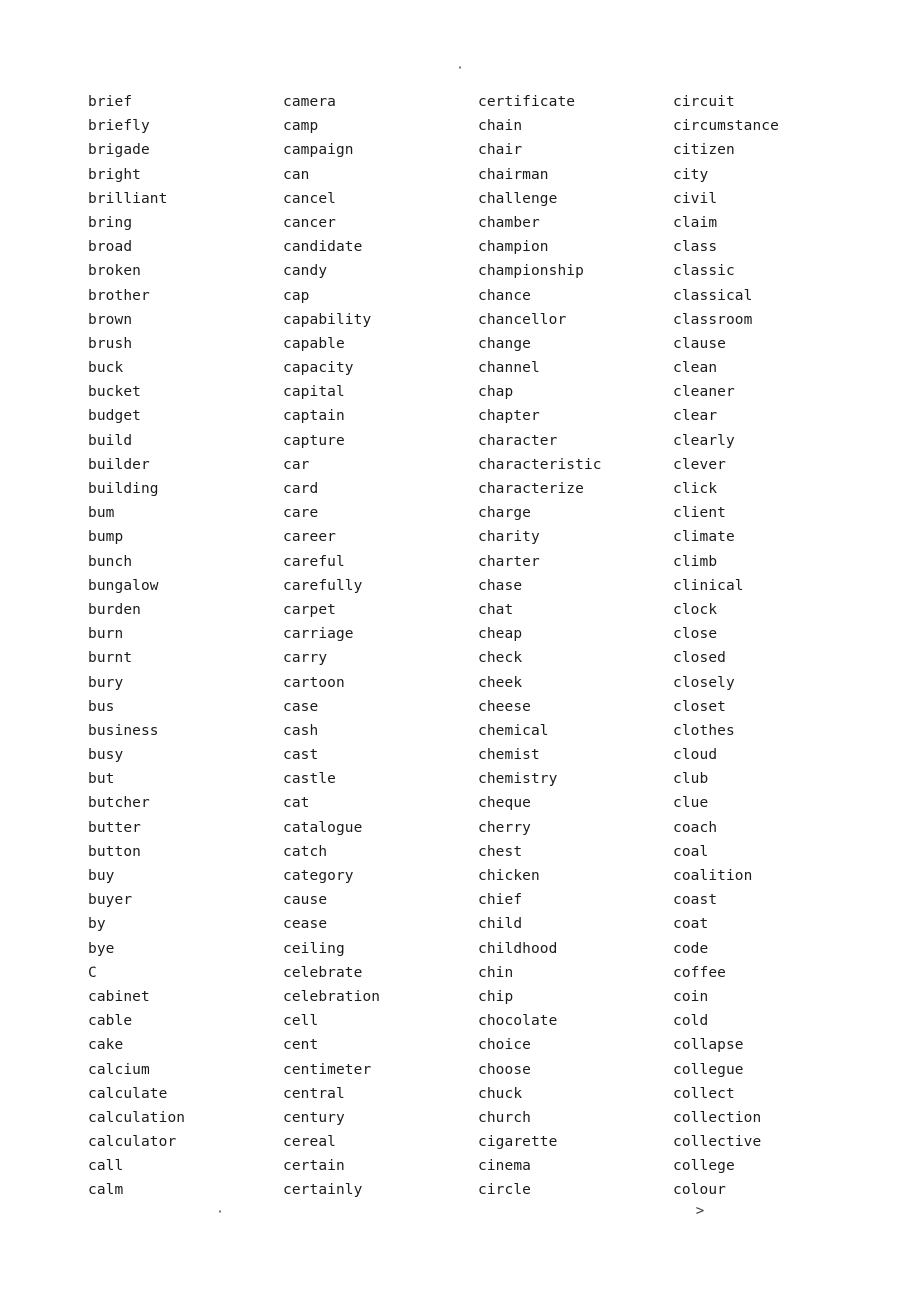 This screenshot has height=1302, width=920. What do you see at coordinates (518, 779) in the screenshot?
I see `word-entry: chemistry` at bounding box center [518, 779].